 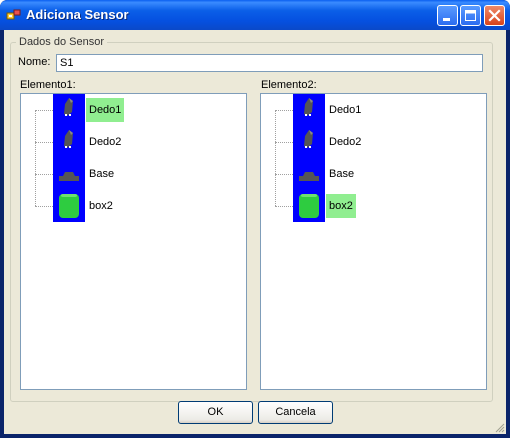 What do you see at coordinates (48, 85) in the screenshot?
I see `elemento1-label: Elemento1:` at bounding box center [48, 85].